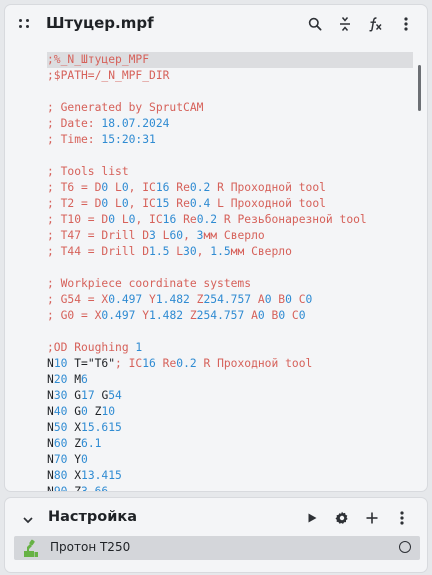  Describe the element at coordinates (93, 517) in the screenshot. I see `settings-title: Настройка` at that location.